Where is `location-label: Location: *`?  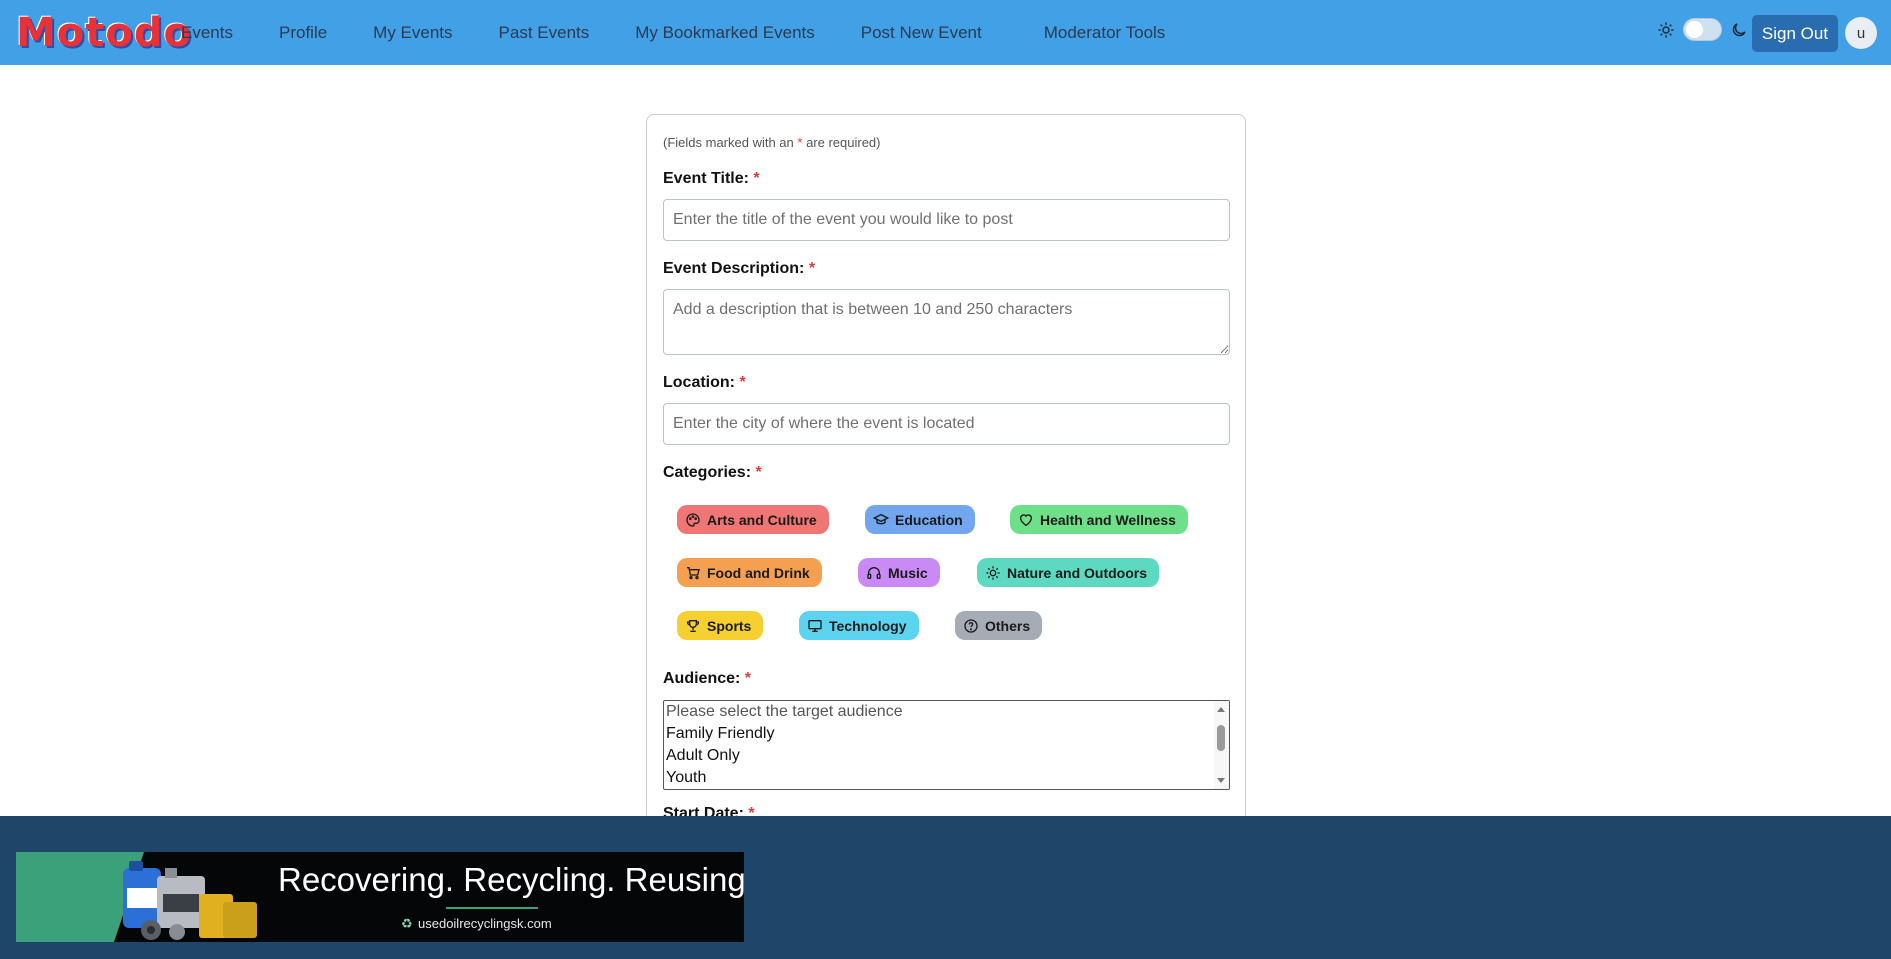 location-label: Location: * is located at coordinates (704, 383).